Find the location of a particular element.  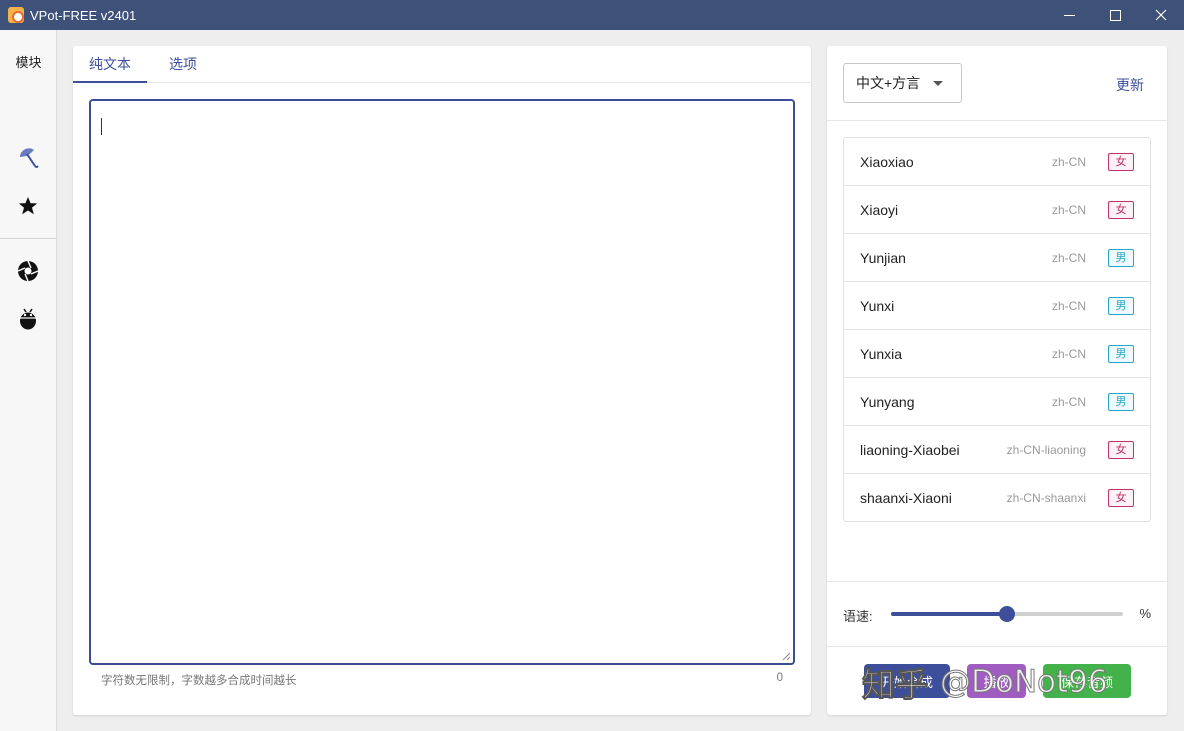

text-panel-tabs: 纯文本 选项 is located at coordinates (442, 64).